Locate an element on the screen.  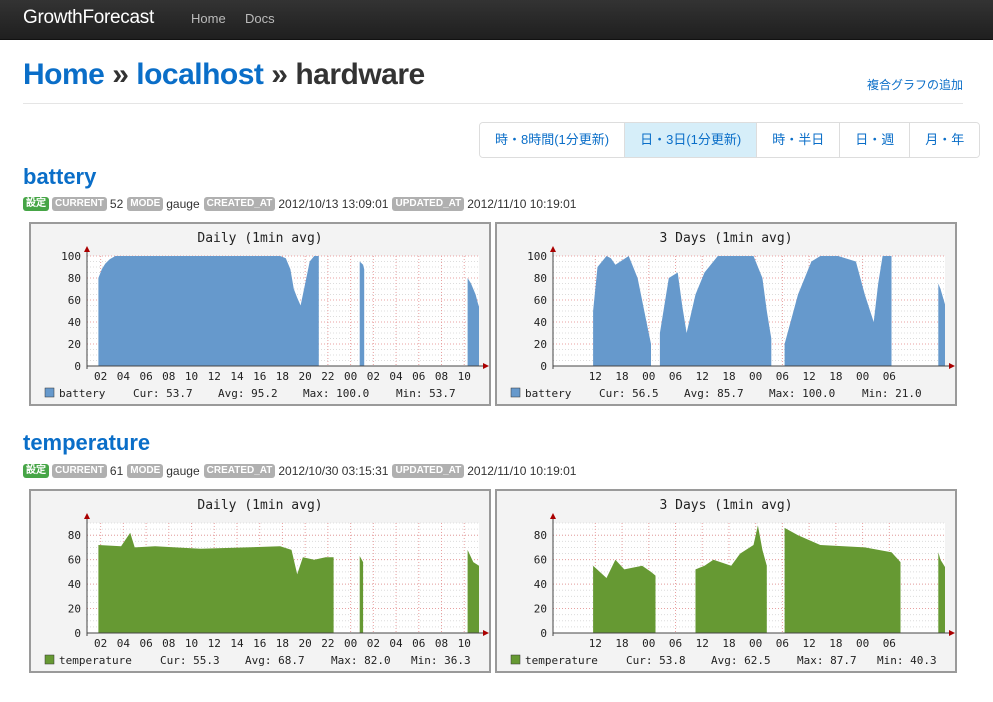
legend-max: Max: 100.0 is located at coordinates (336, 393).